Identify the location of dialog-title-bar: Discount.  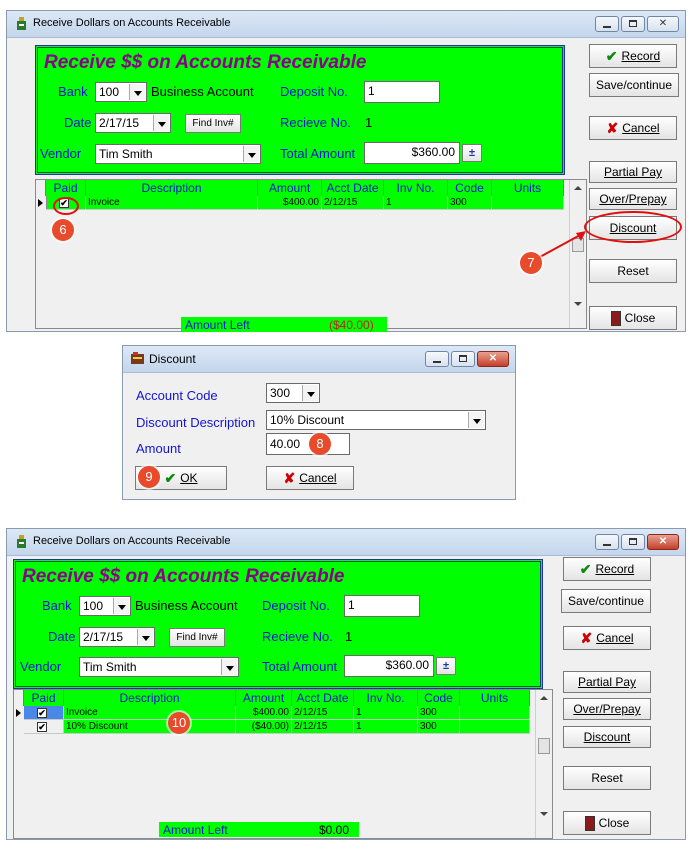
(319, 359).